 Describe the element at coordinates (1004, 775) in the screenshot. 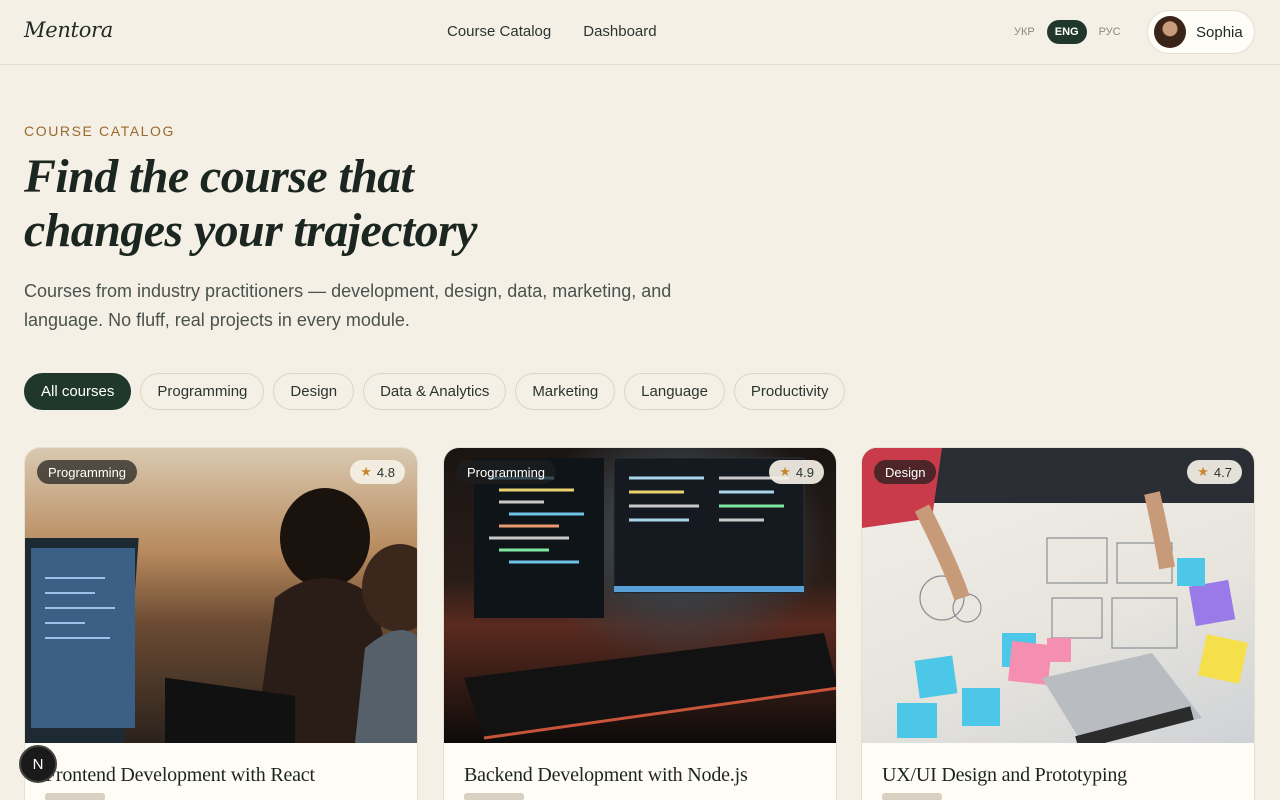

I see `course-title: UX/UI Design and Prototyping` at that location.